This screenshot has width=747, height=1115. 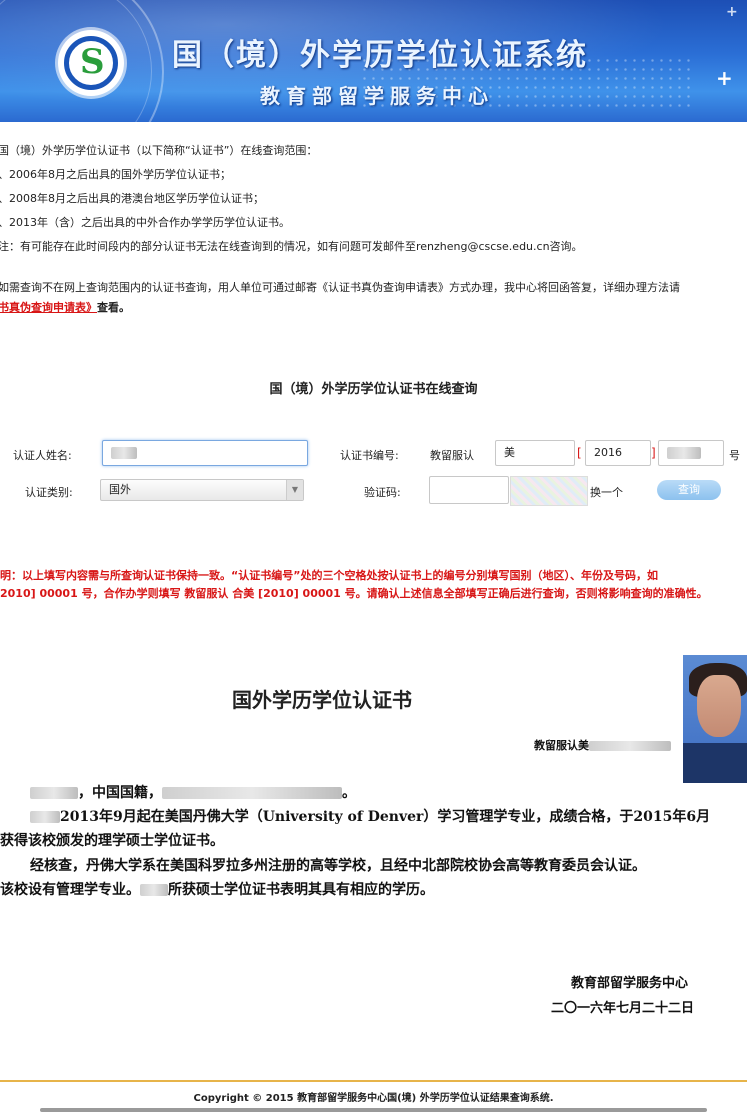 I want to click on name-redacted, so click(x=124, y=453).